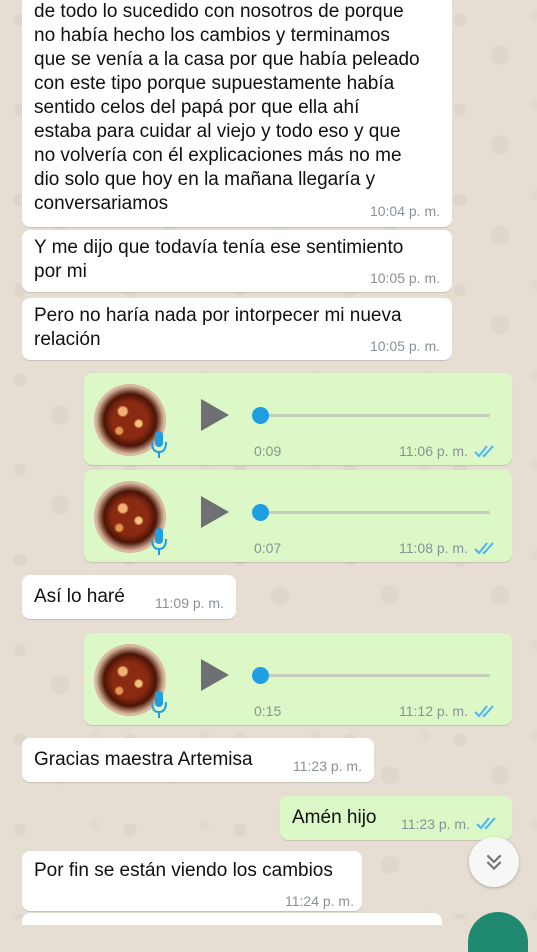 This screenshot has height=952, width=537. Describe the element at coordinates (404, 211) in the screenshot. I see `message-time: 10:04 p. m.` at that location.